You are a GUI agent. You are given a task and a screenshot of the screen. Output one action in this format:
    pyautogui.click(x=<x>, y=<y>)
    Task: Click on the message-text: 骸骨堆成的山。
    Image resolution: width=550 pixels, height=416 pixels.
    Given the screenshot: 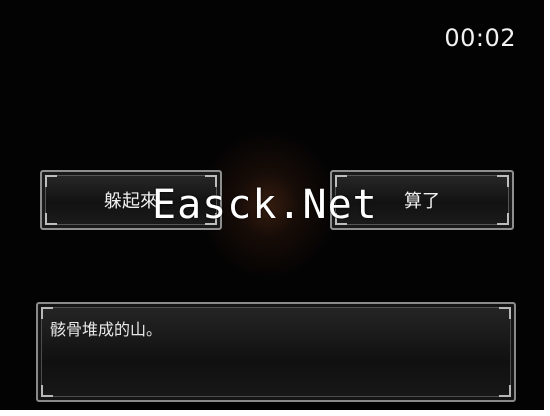 What is the action you would take?
    pyautogui.click(x=106, y=329)
    